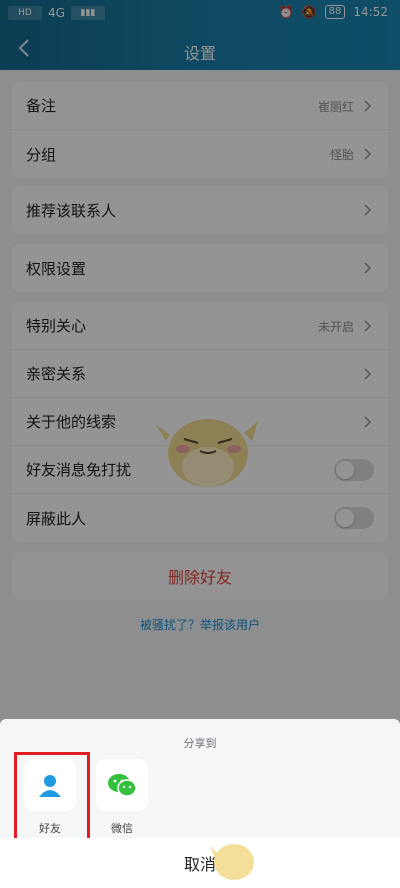  Describe the element at coordinates (200, 743) in the screenshot. I see `share-sheet-title: 分享到` at that location.